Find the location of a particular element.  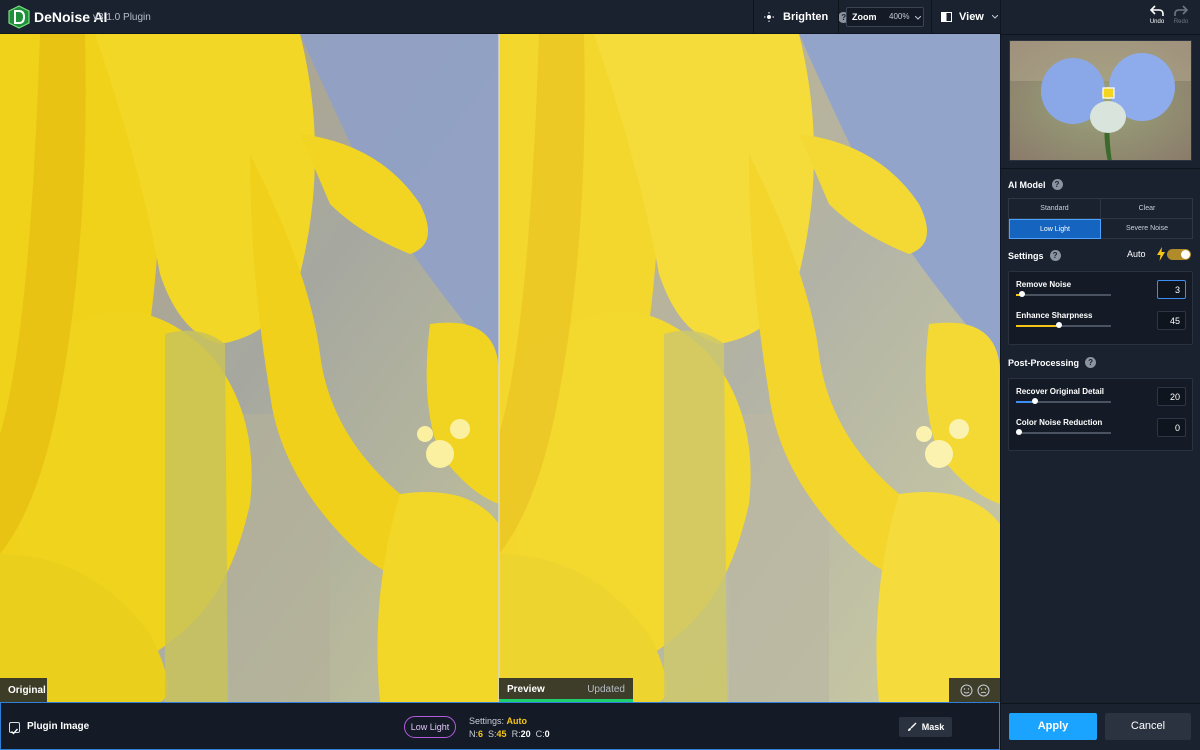

recover-detail-slider is located at coordinates (1063, 401).